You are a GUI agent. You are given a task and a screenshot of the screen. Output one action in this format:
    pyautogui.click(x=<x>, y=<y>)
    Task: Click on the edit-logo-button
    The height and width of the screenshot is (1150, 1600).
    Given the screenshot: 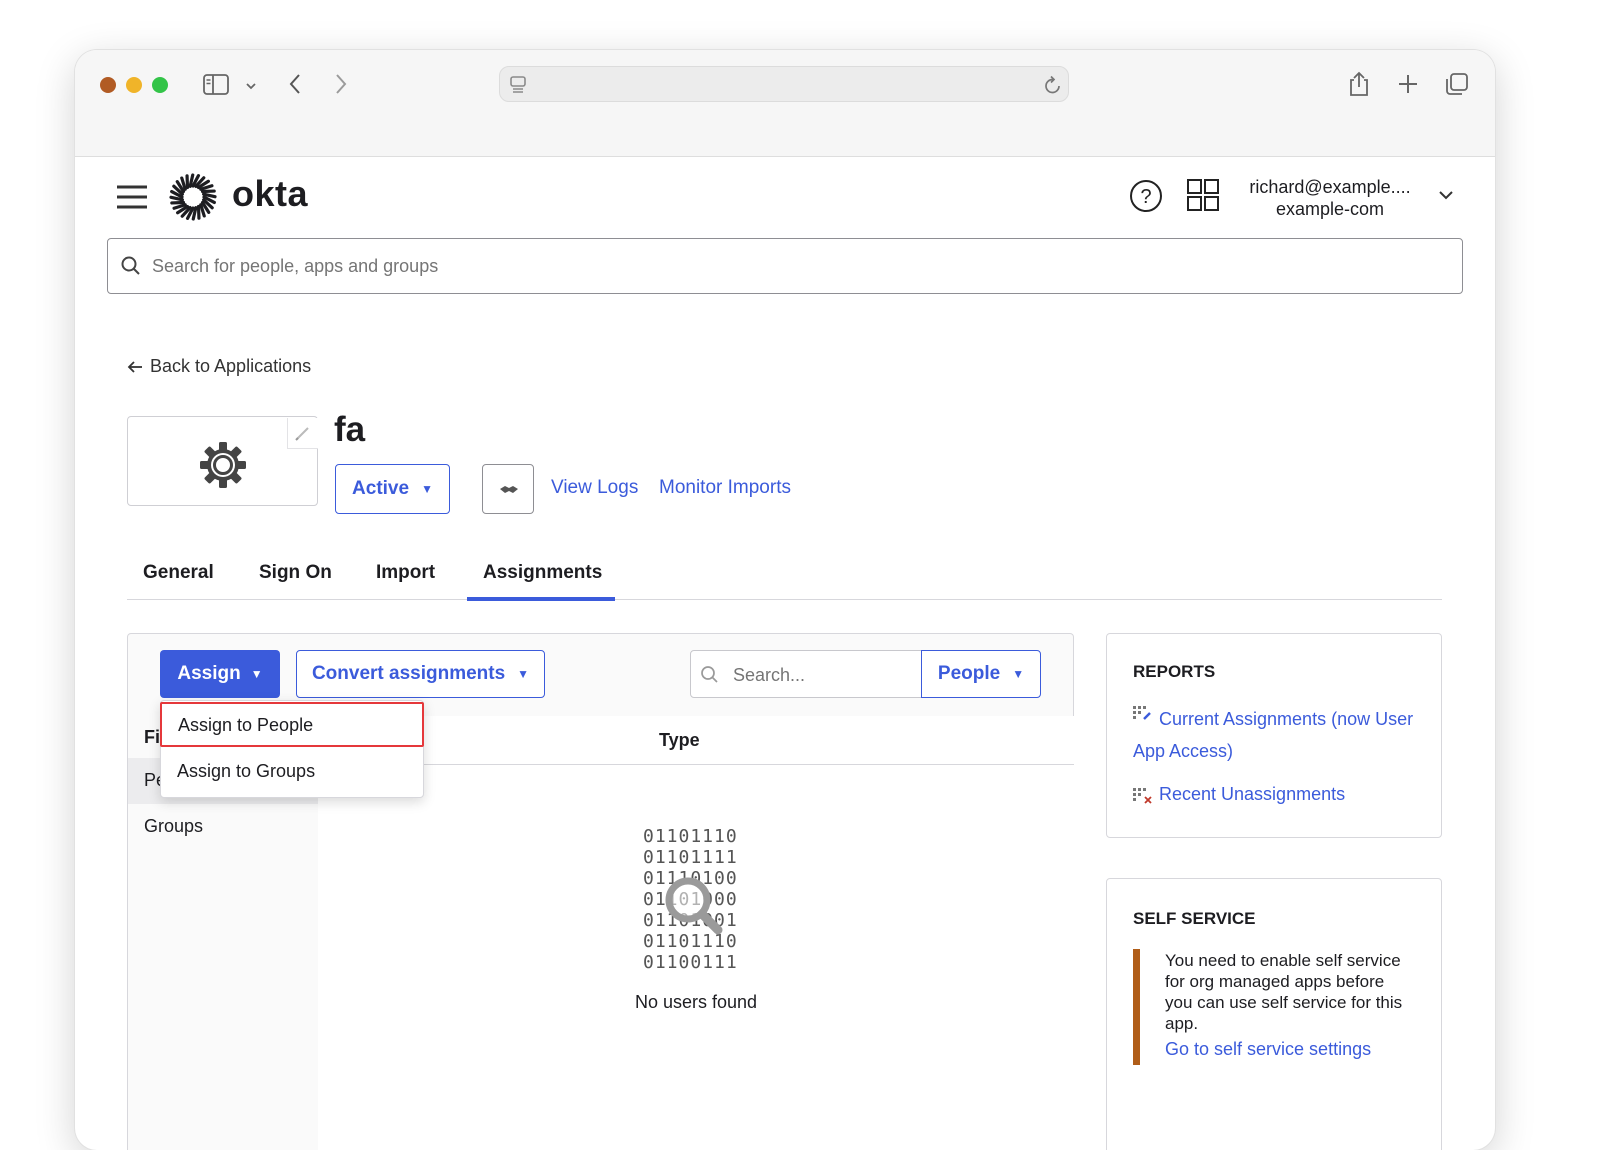 What is the action you would take?
    pyautogui.click(x=302, y=433)
    